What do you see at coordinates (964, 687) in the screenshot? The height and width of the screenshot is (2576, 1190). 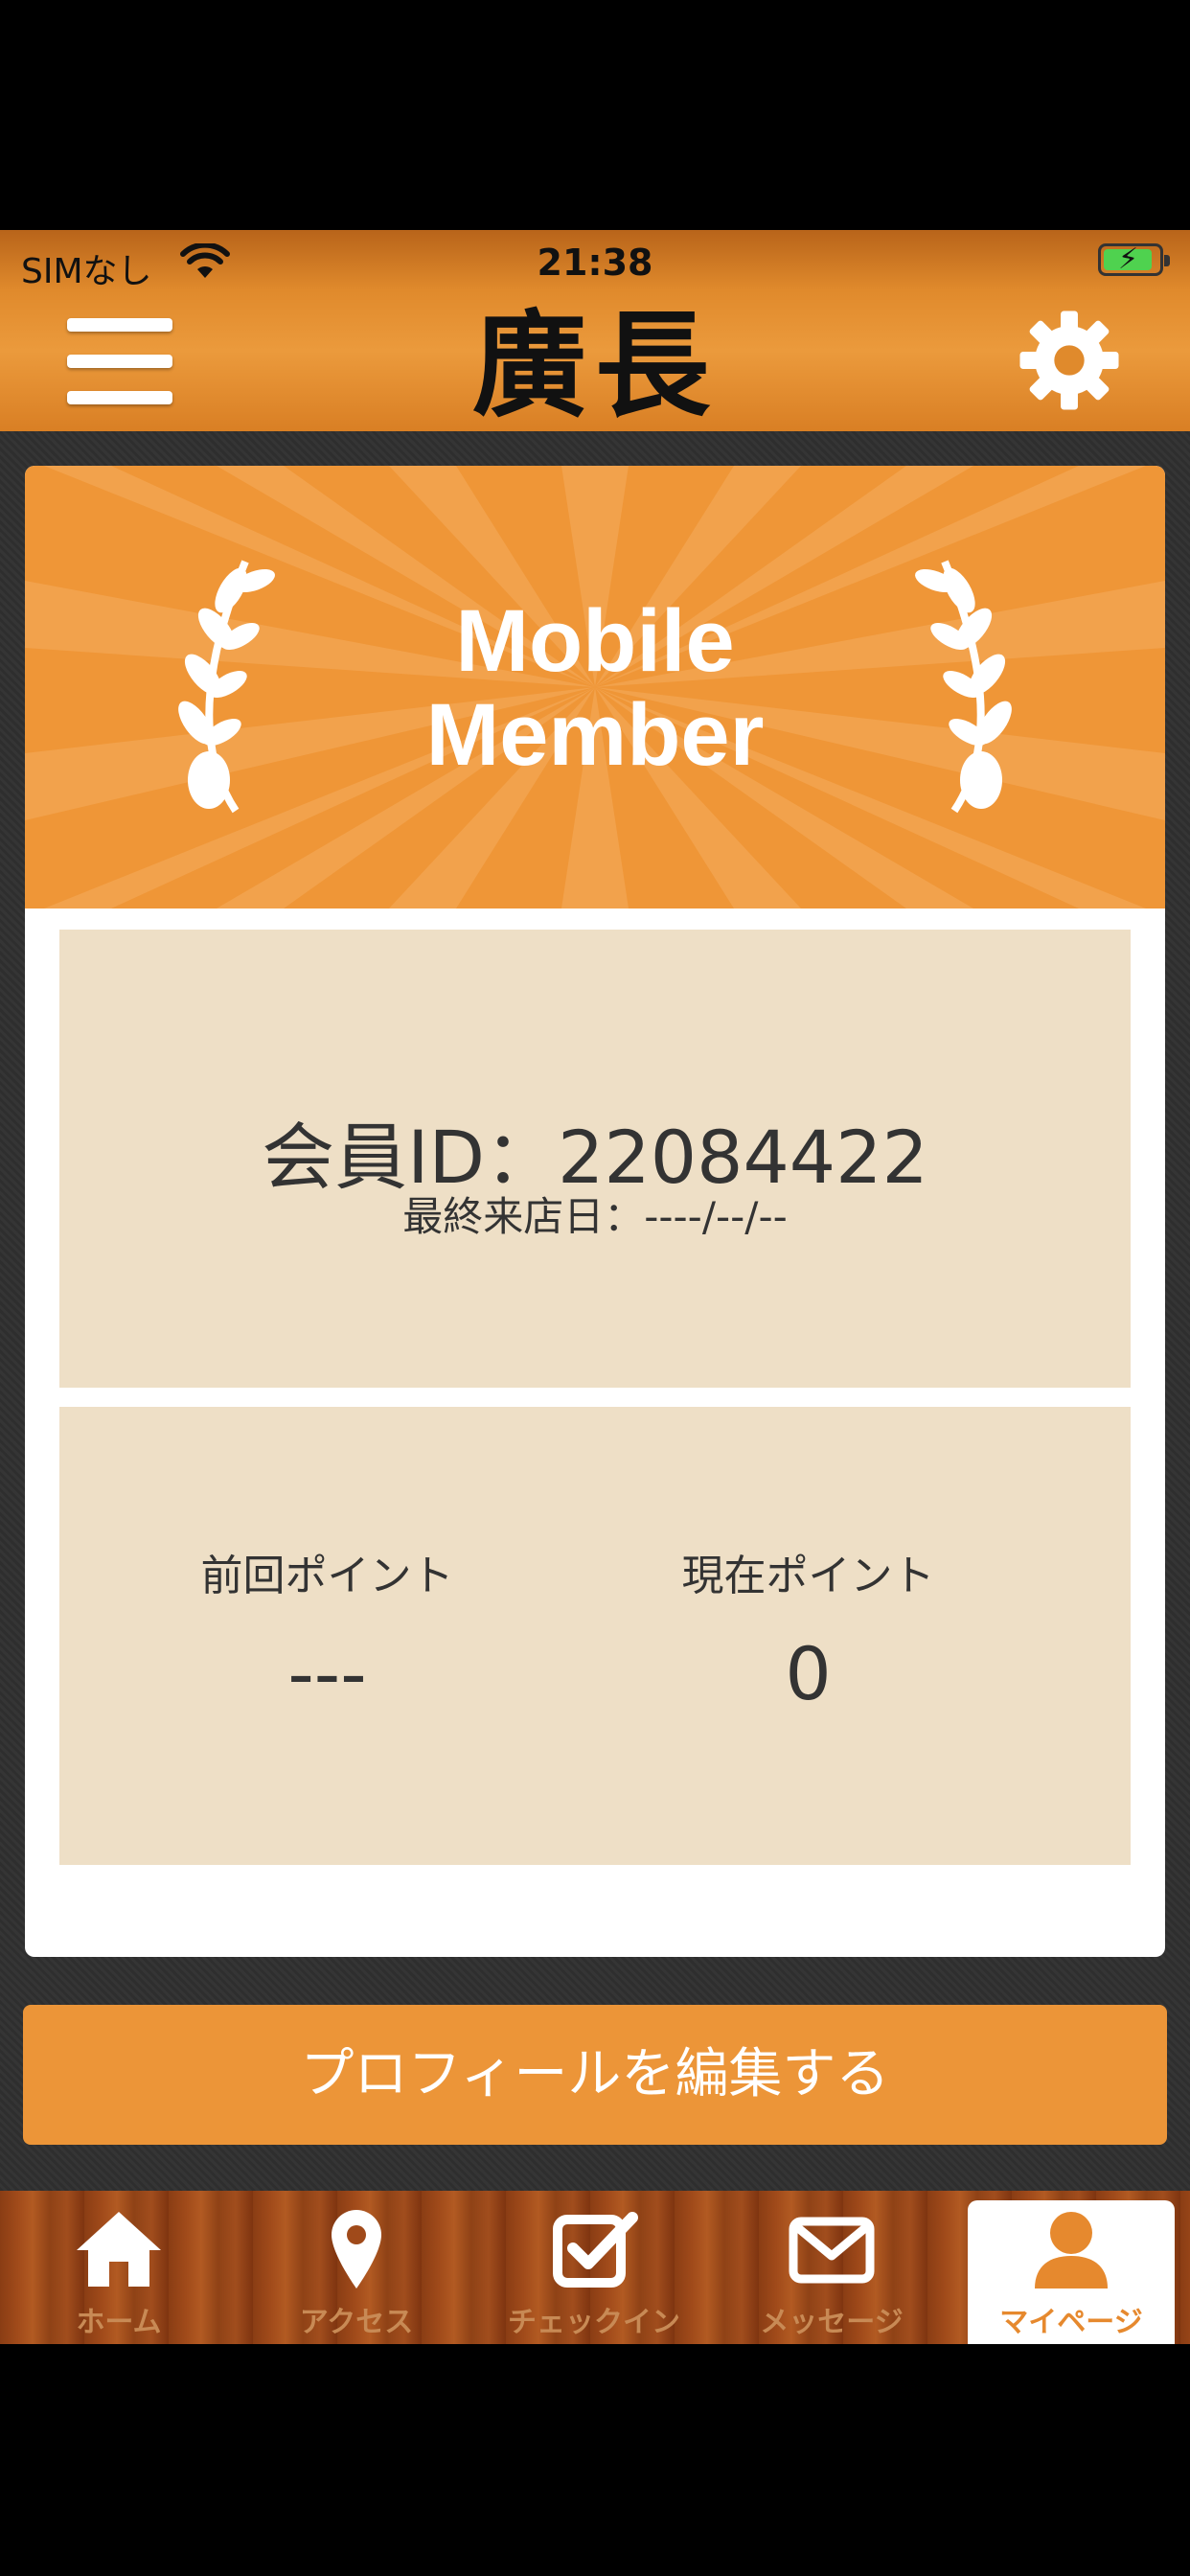 I see `laurel-right-icon` at bounding box center [964, 687].